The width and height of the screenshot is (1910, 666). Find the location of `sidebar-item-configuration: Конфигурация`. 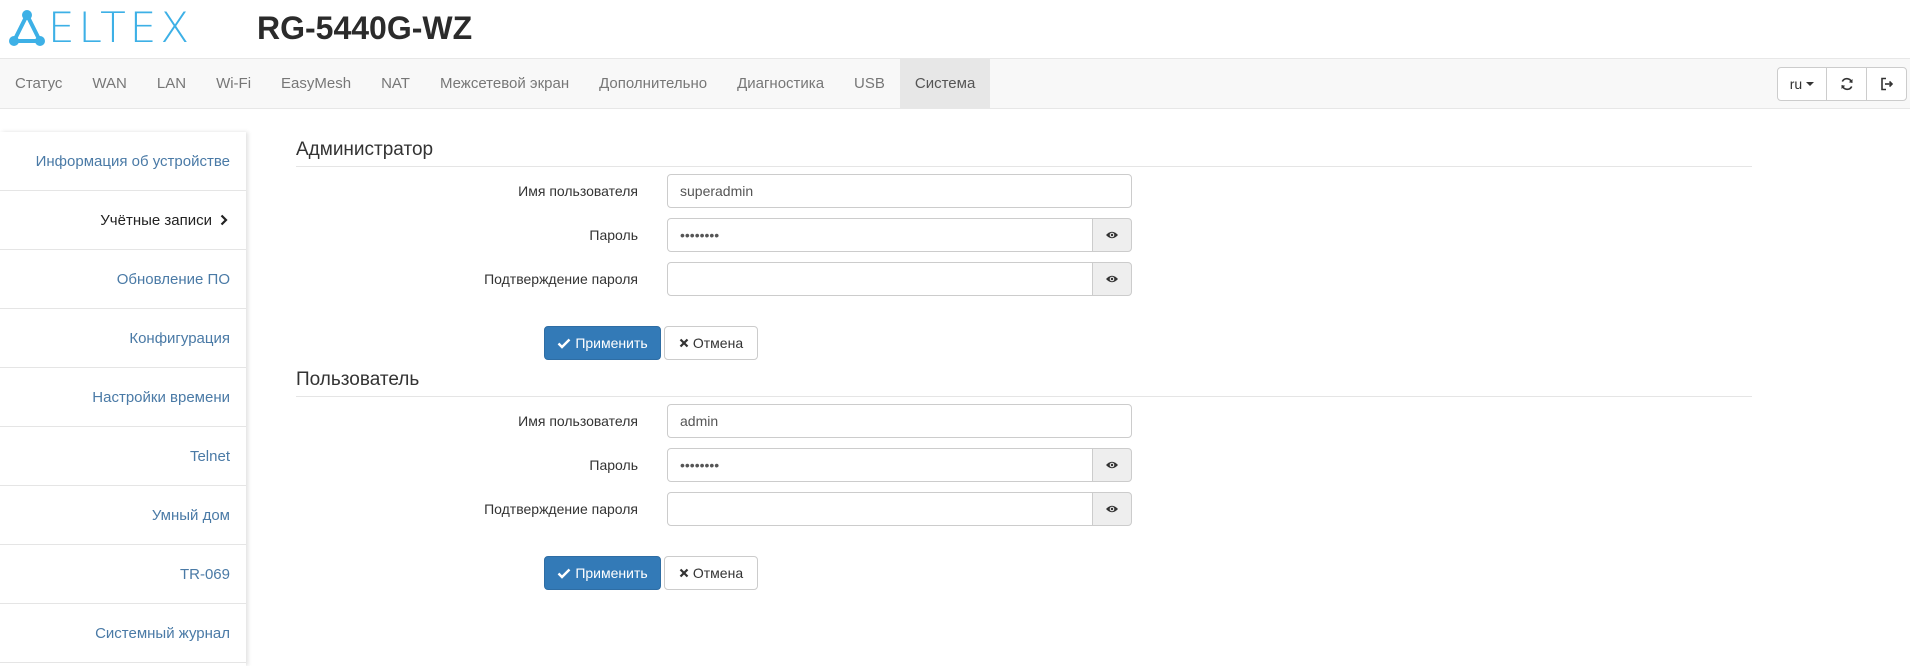

sidebar-item-configuration: Конфигурация is located at coordinates (123, 338).